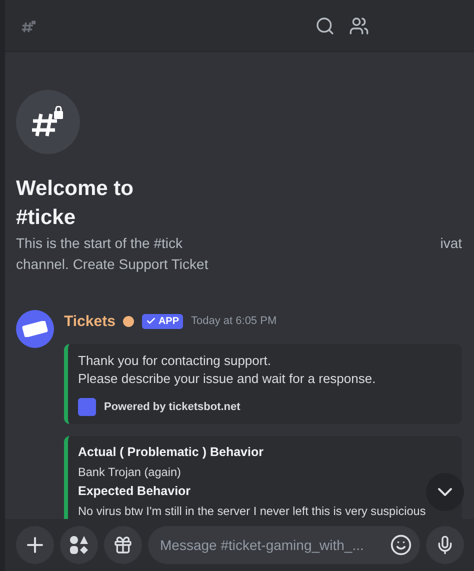 This screenshot has height=571, width=474. Describe the element at coordinates (252, 511) in the screenshot. I see `field-value: No virus btw I'm still in the server I never left this is very suspicious` at that location.